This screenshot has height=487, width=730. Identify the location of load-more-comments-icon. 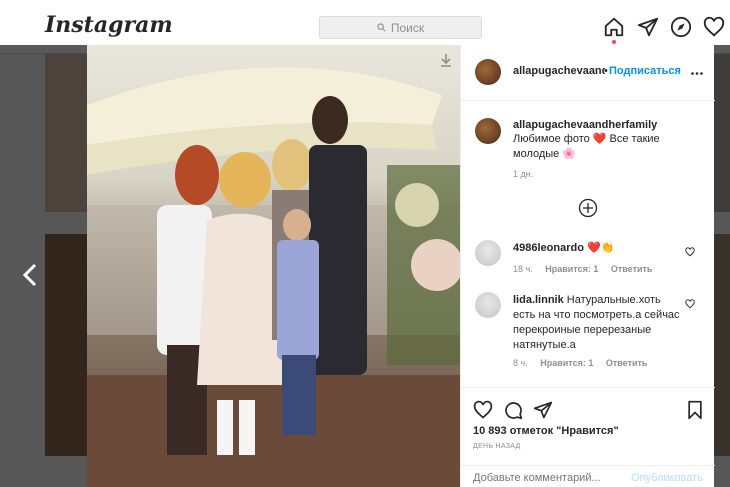
(588, 208).